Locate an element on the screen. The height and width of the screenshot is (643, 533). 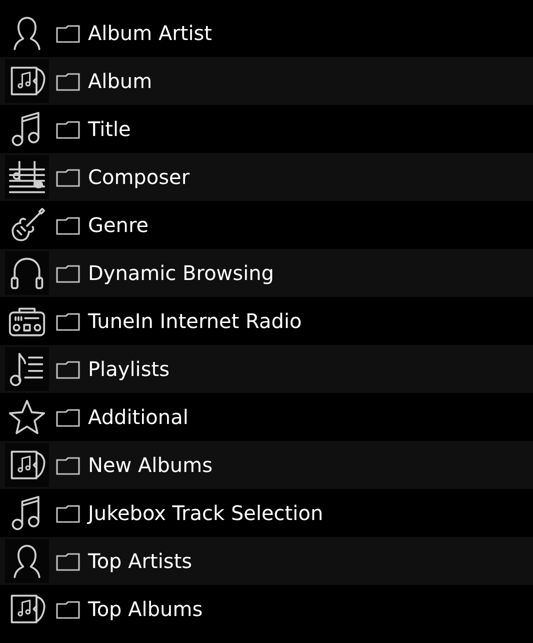
star-icon is located at coordinates (27, 417).